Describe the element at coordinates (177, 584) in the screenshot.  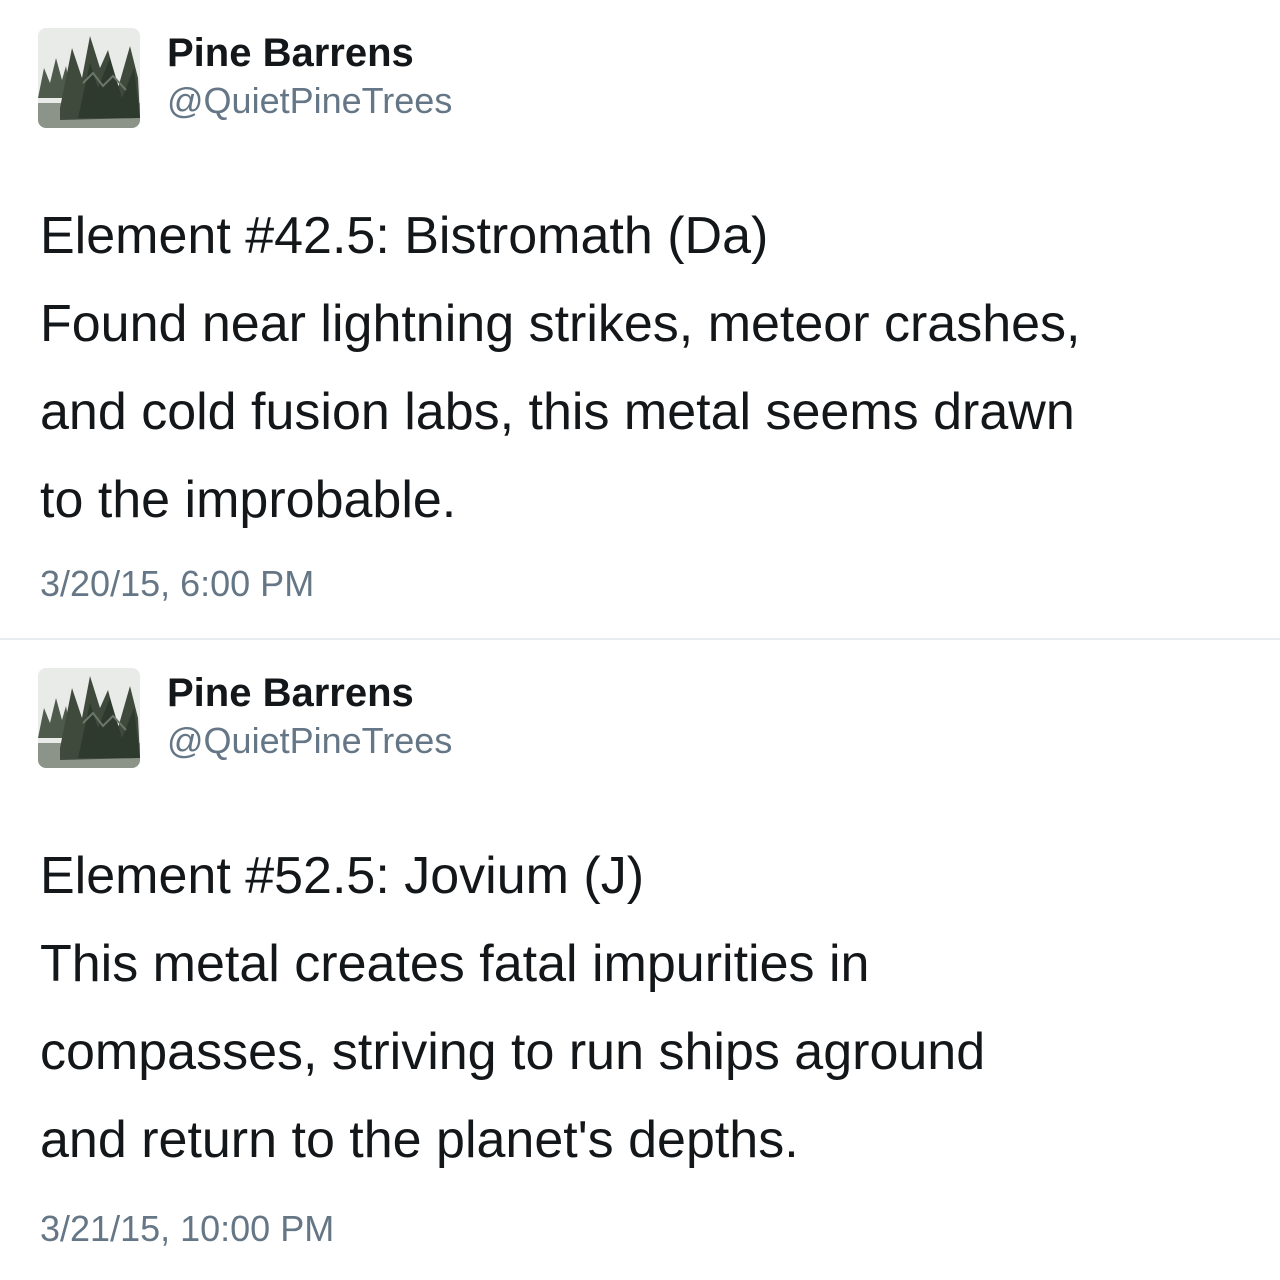
I see `timestamp: 3/20/15, 6:00 PM` at that location.